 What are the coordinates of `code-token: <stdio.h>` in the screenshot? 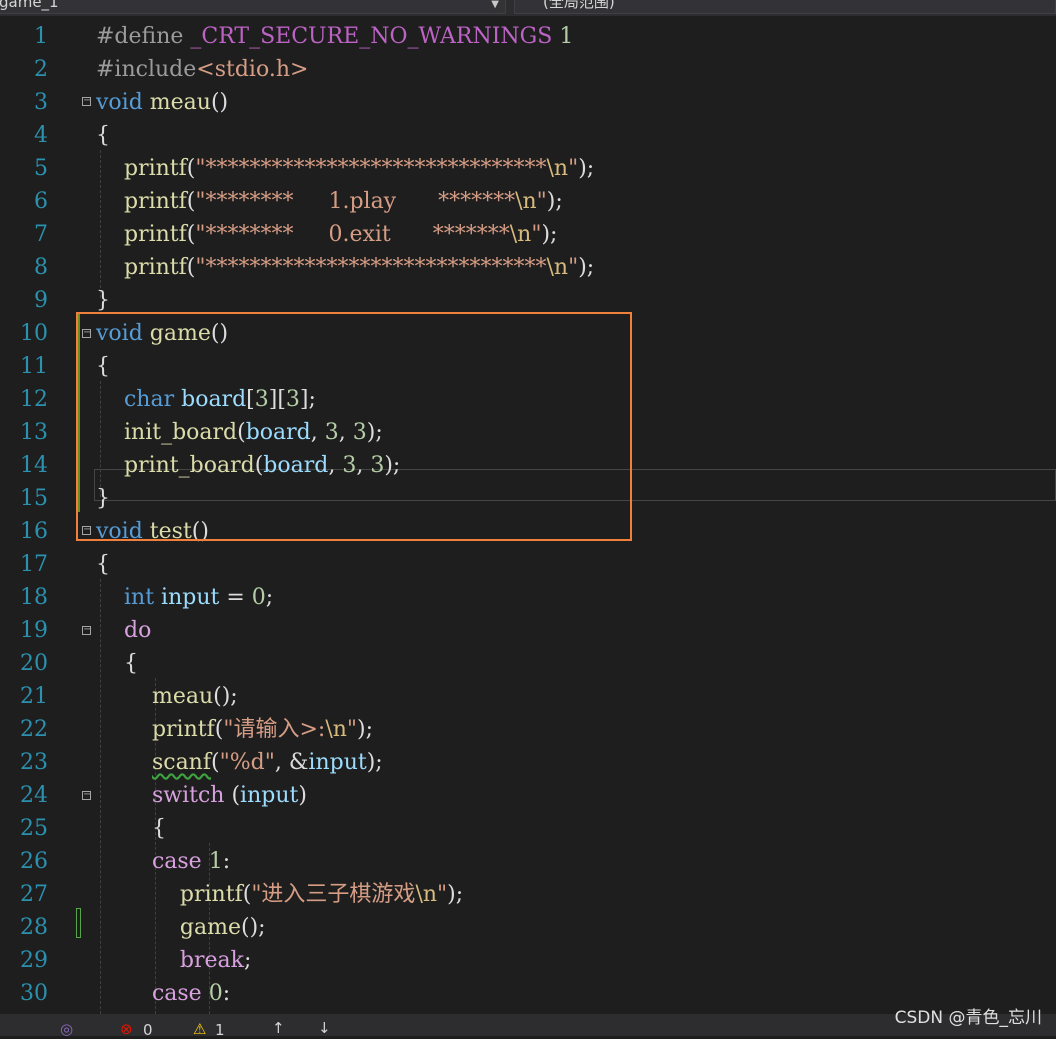 It's located at (252, 69).